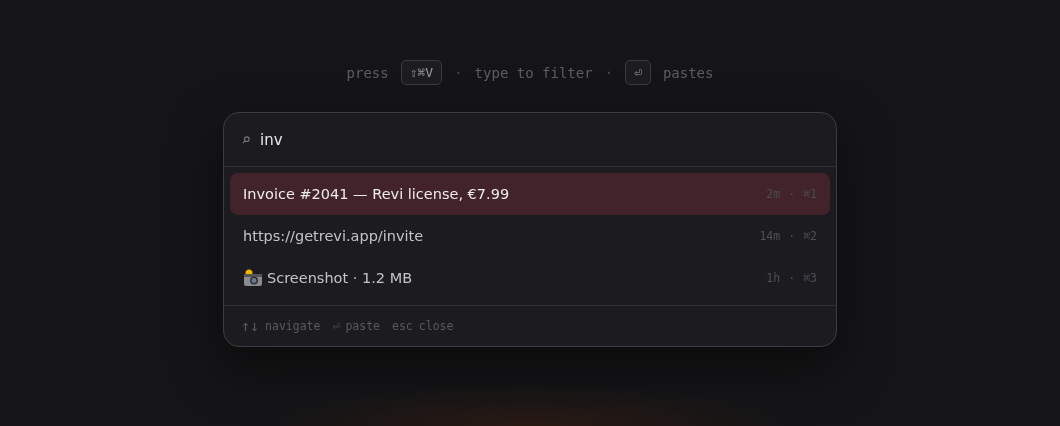  I want to click on hint-text: press, so click(367, 72).